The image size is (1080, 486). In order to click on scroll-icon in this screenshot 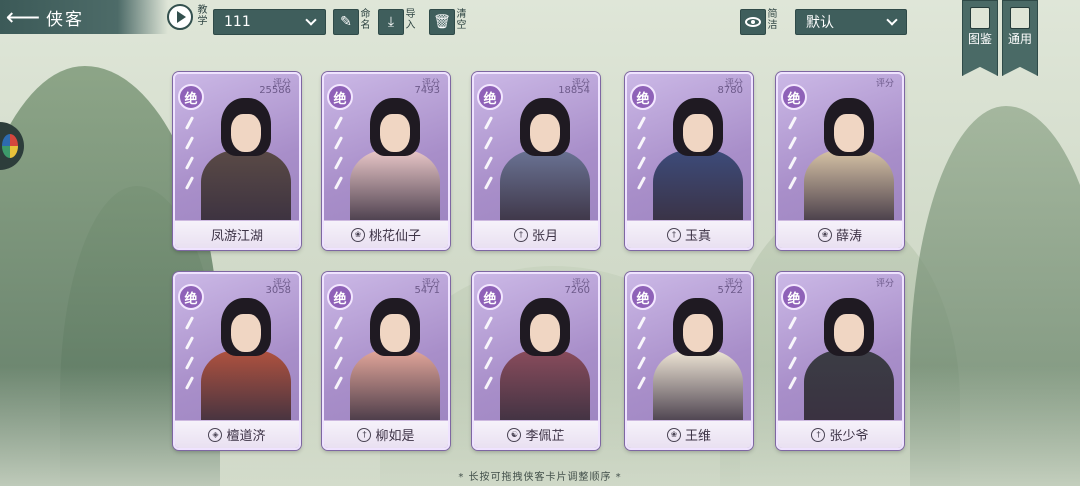, I will do `click(1020, 18)`.